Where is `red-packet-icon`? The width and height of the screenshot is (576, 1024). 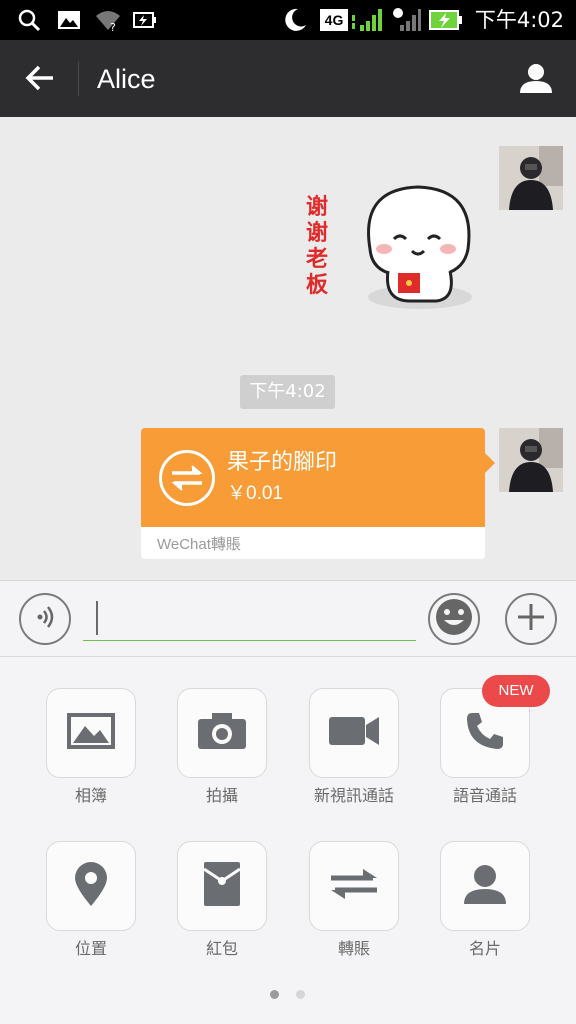
red-packet-icon is located at coordinates (222, 886).